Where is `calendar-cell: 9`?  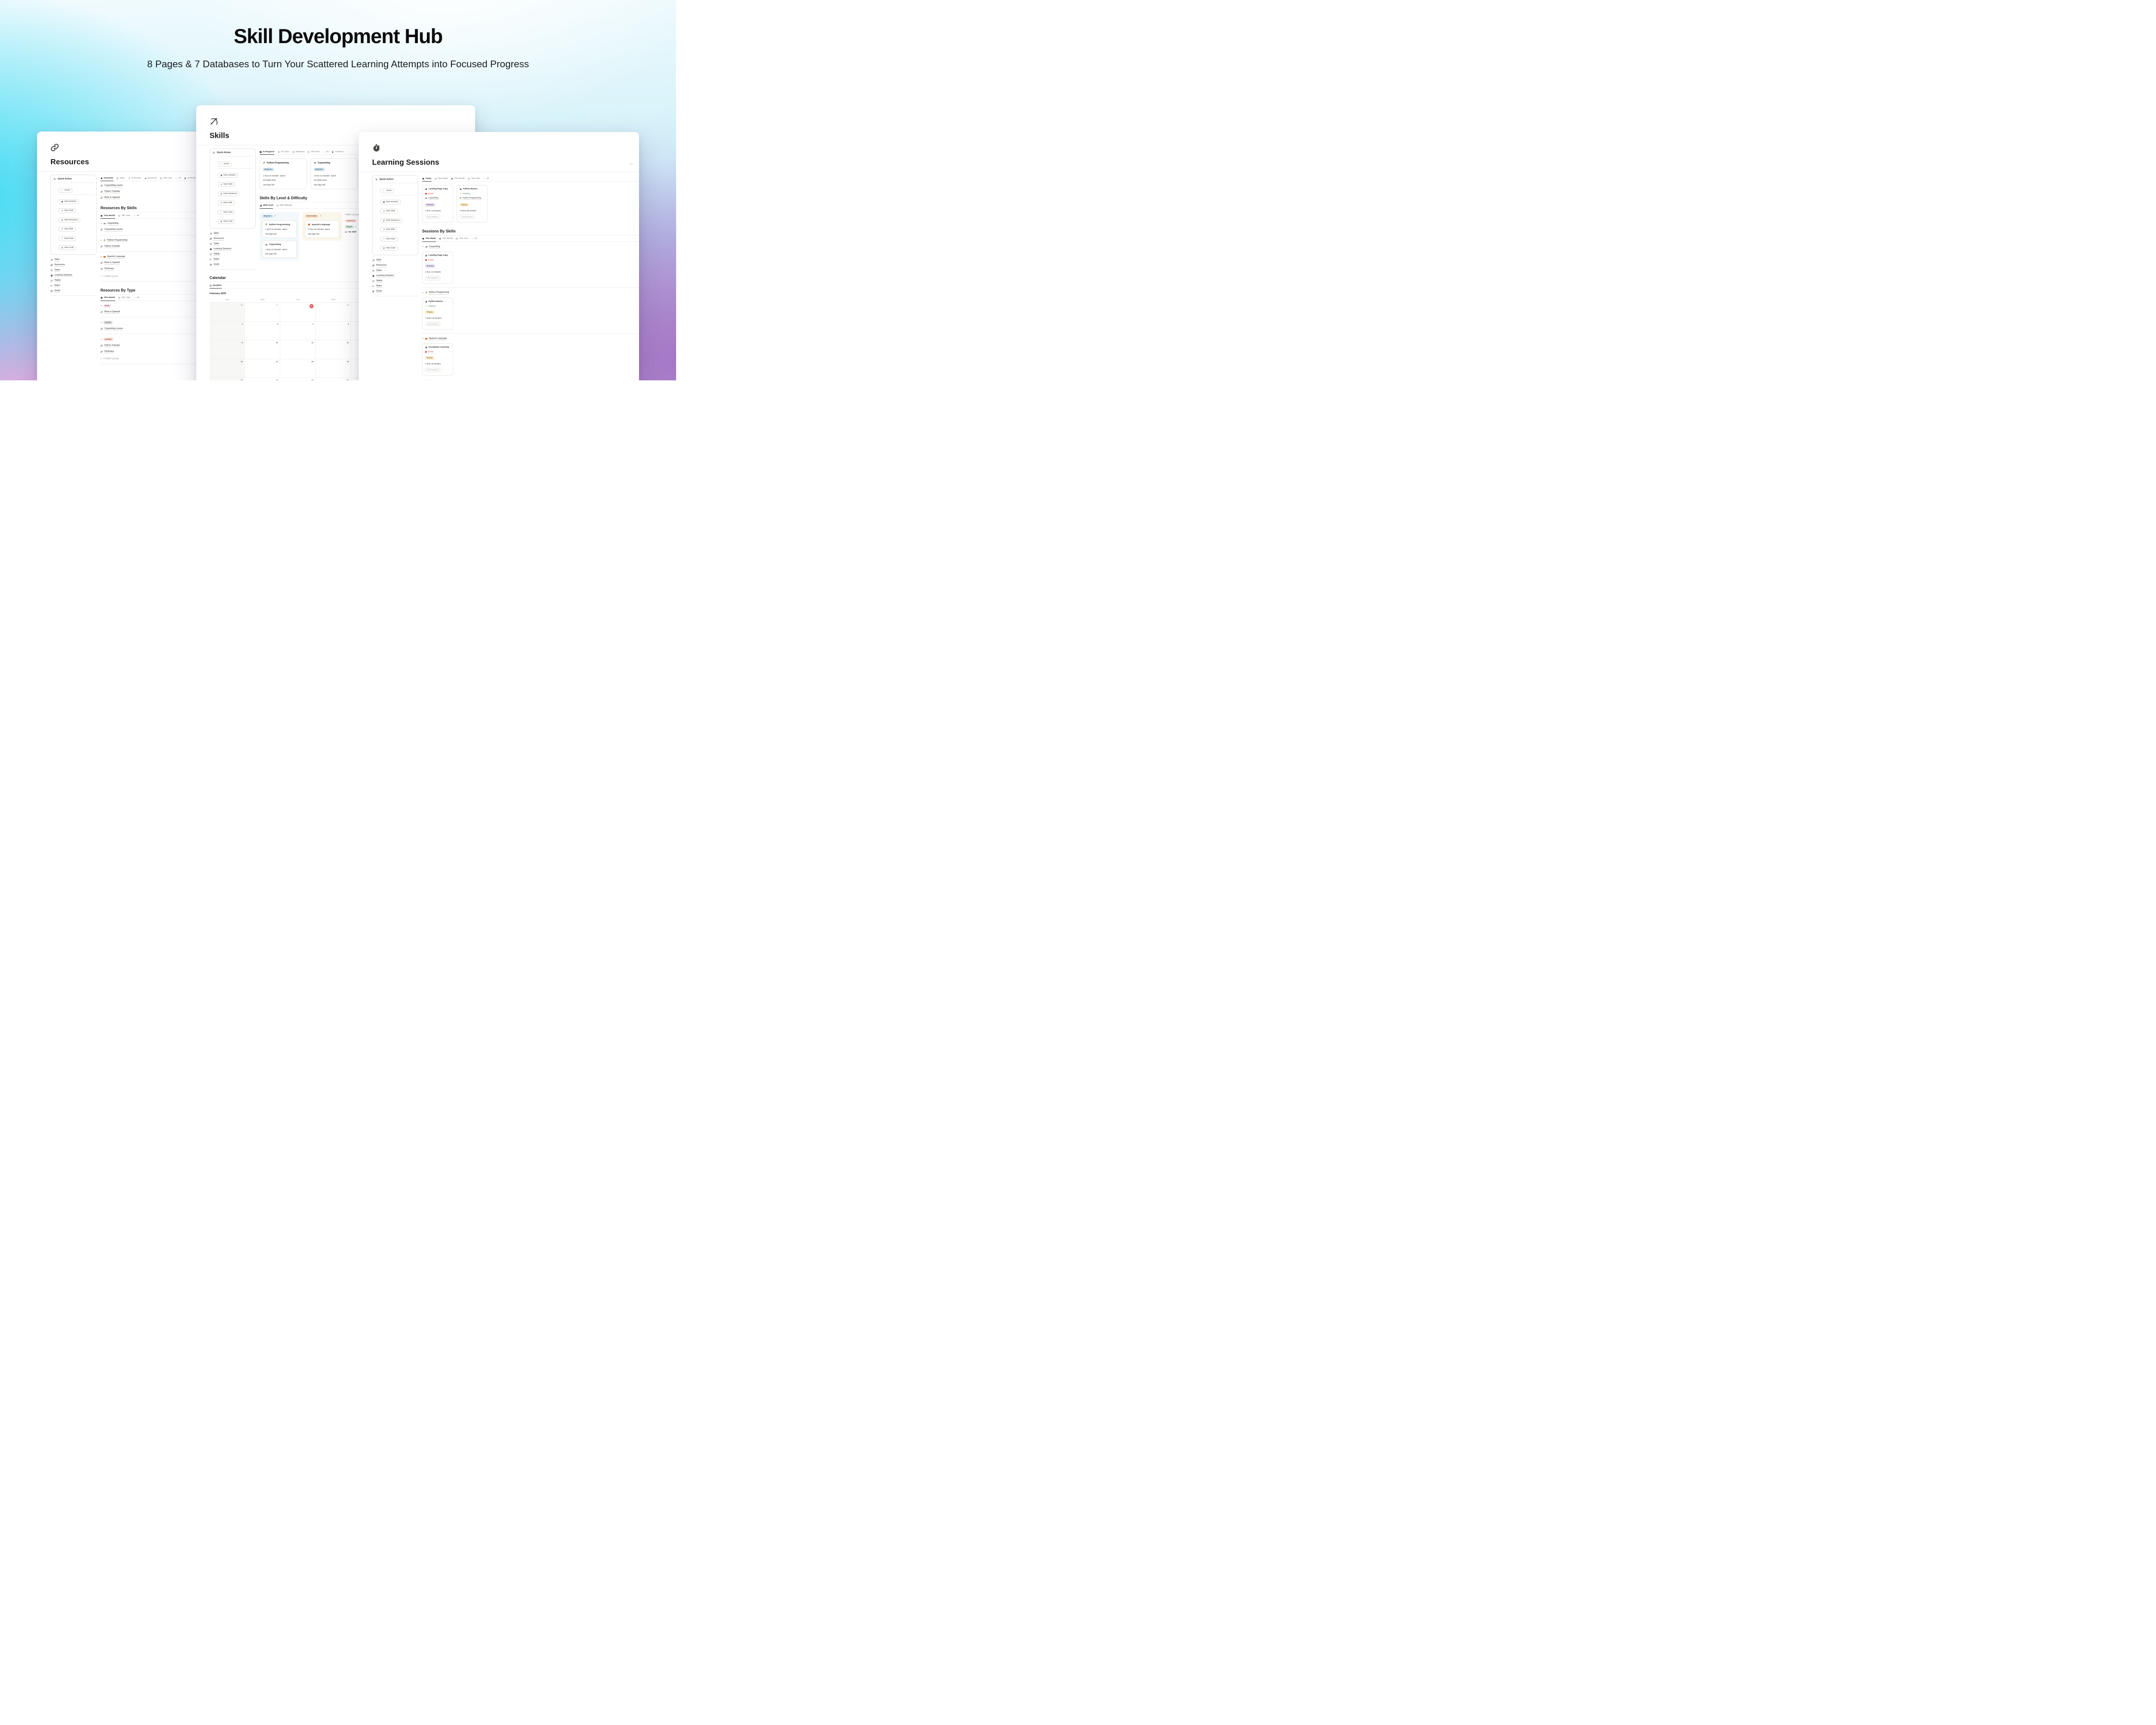 calendar-cell: 9 is located at coordinates (228, 349).